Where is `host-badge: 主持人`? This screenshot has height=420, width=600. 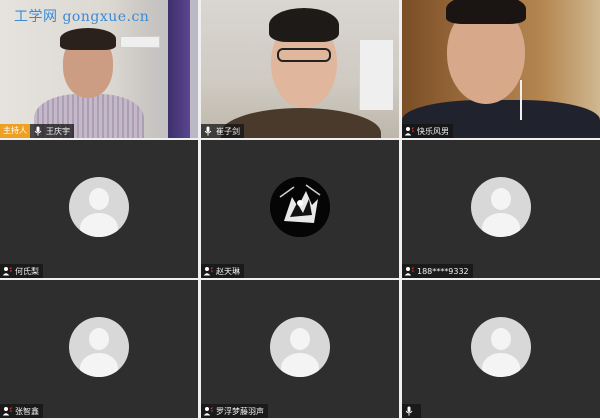 host-badge: 主持人 is located at coordinates (15, 131).